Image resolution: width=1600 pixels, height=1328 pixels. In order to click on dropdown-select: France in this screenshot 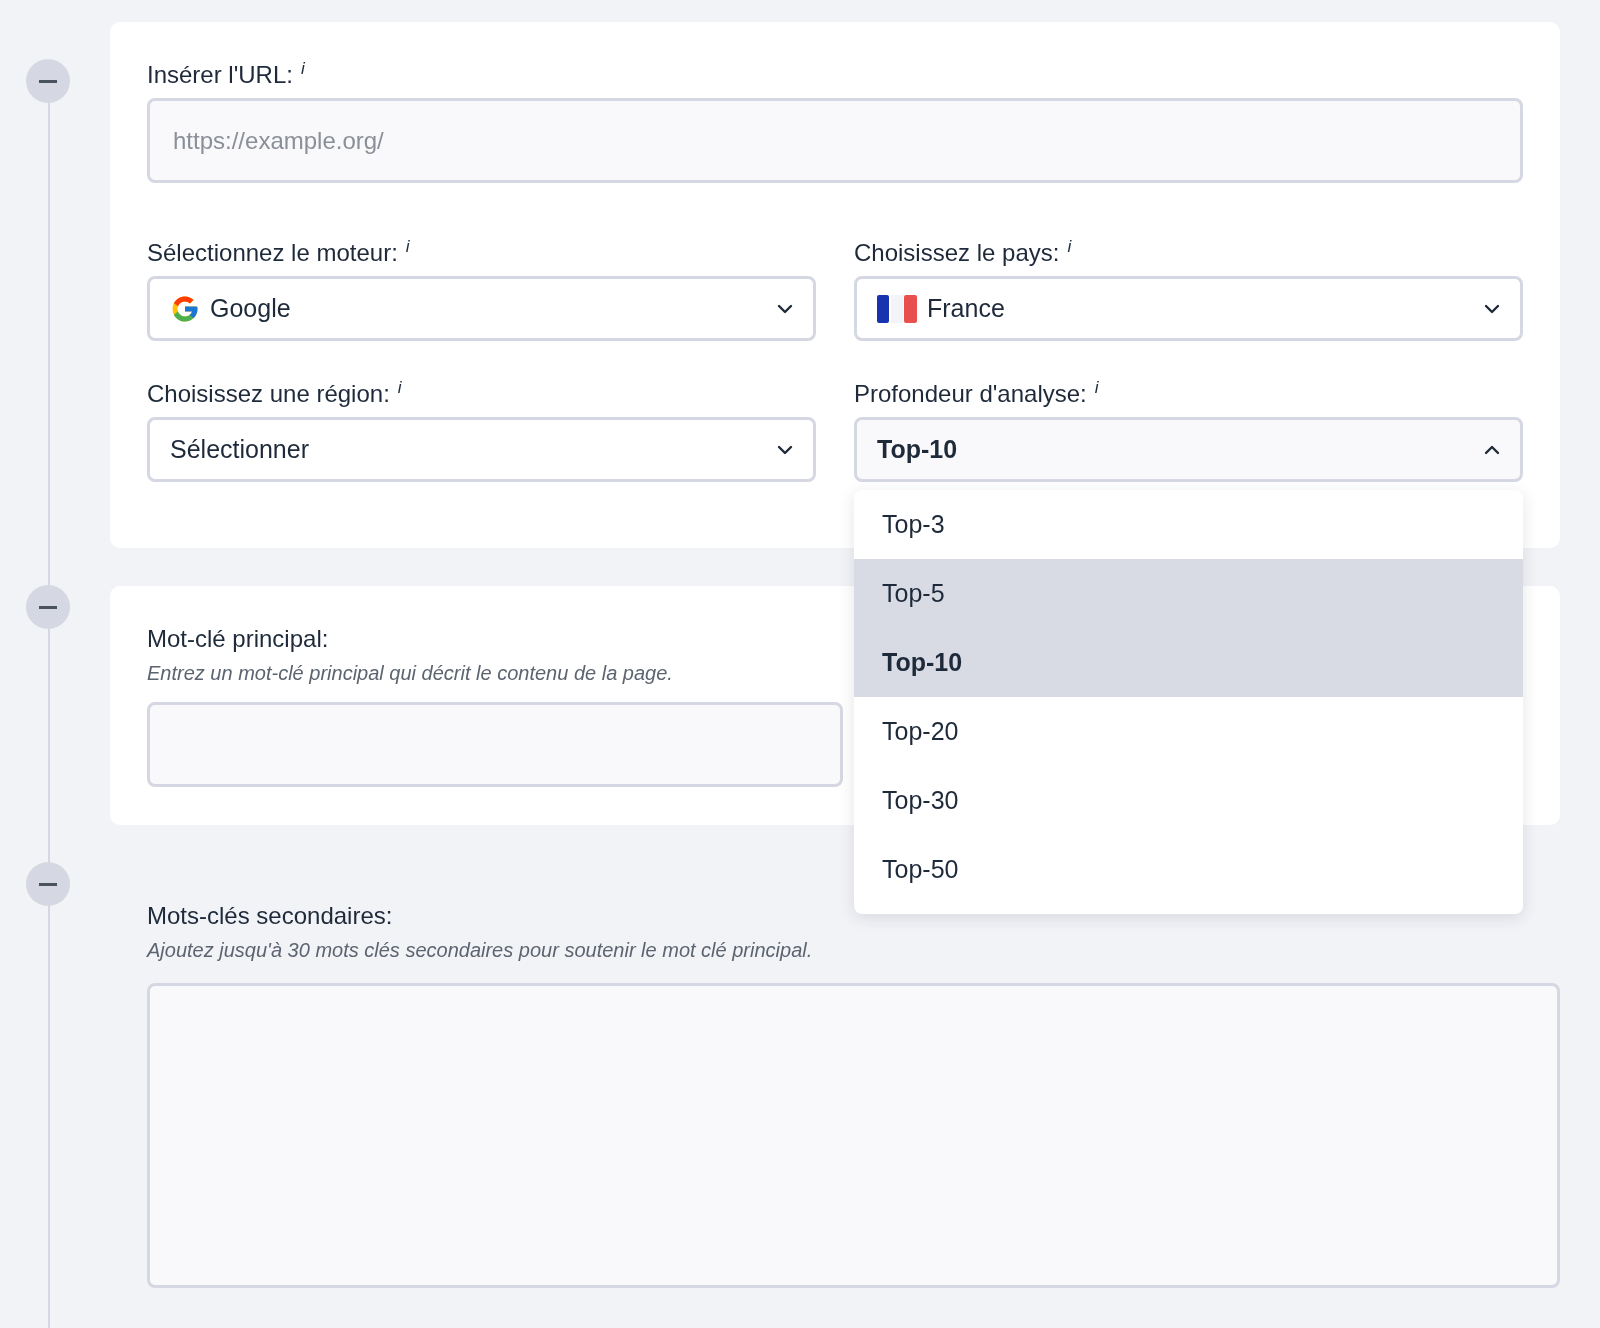, I will do `click(1188, 308)`.